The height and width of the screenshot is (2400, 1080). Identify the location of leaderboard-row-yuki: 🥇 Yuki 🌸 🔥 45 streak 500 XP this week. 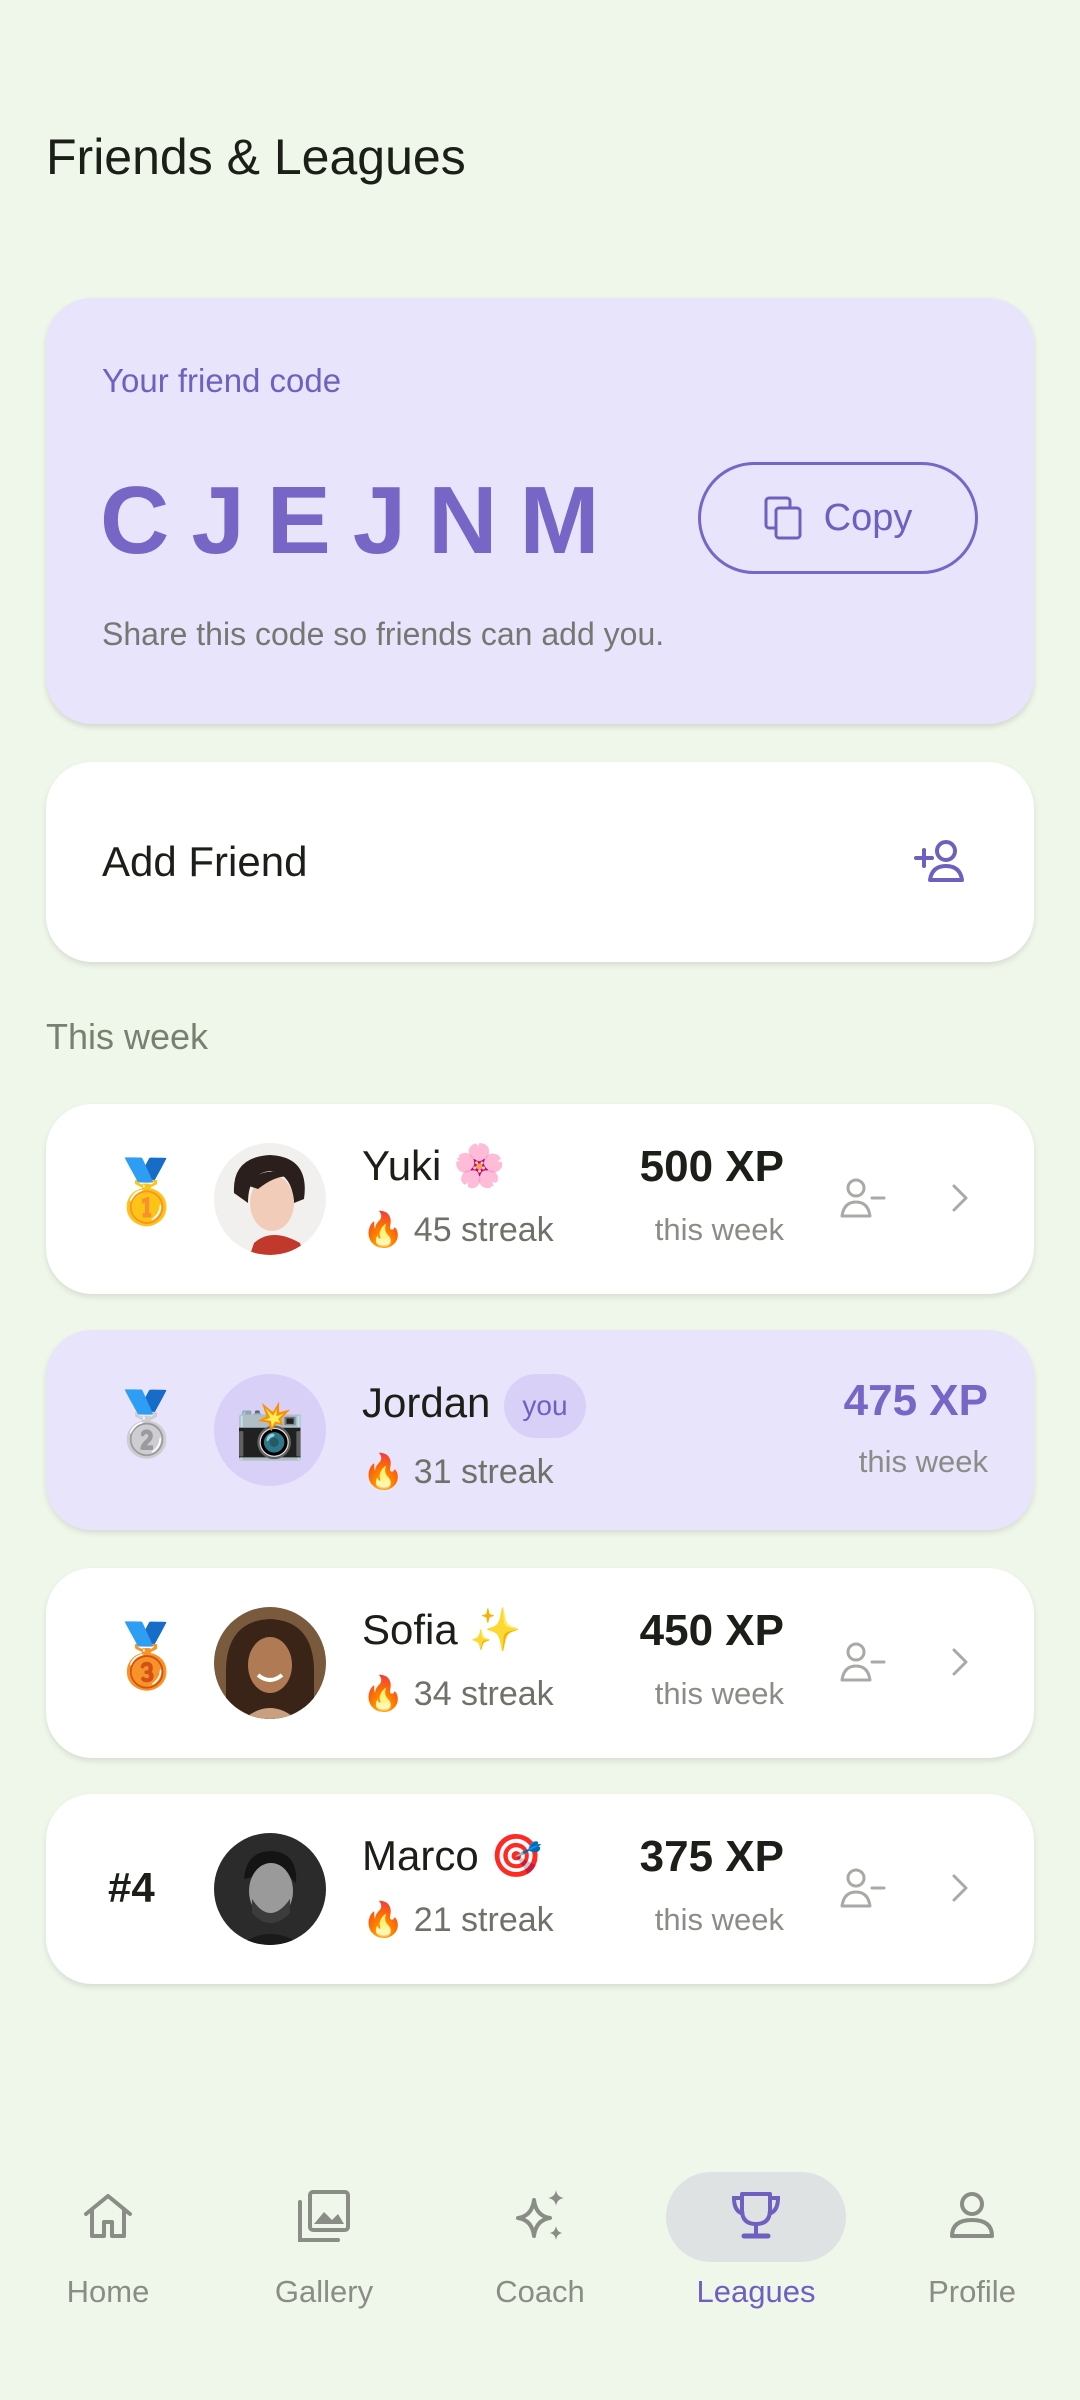
(540, 1199).